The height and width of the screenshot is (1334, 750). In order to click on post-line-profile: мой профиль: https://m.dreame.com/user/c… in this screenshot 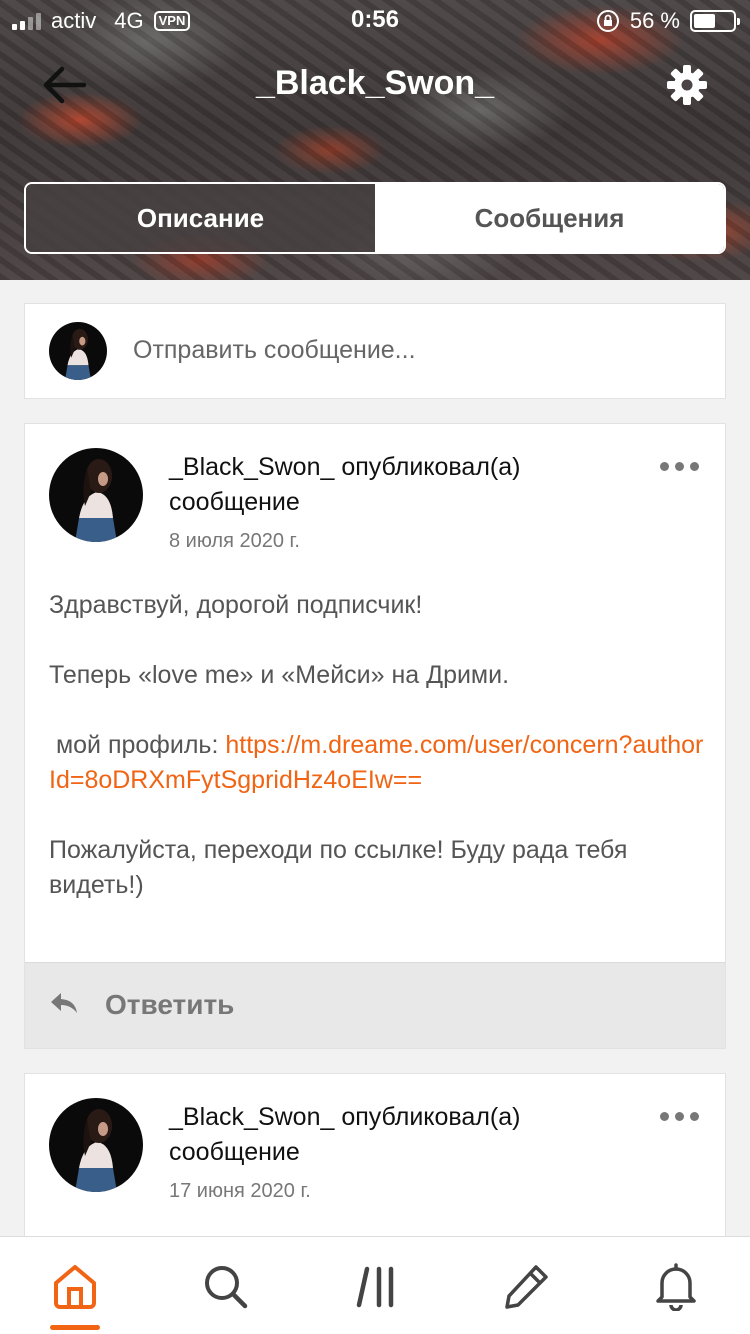, I will do `click(379, 763)`.